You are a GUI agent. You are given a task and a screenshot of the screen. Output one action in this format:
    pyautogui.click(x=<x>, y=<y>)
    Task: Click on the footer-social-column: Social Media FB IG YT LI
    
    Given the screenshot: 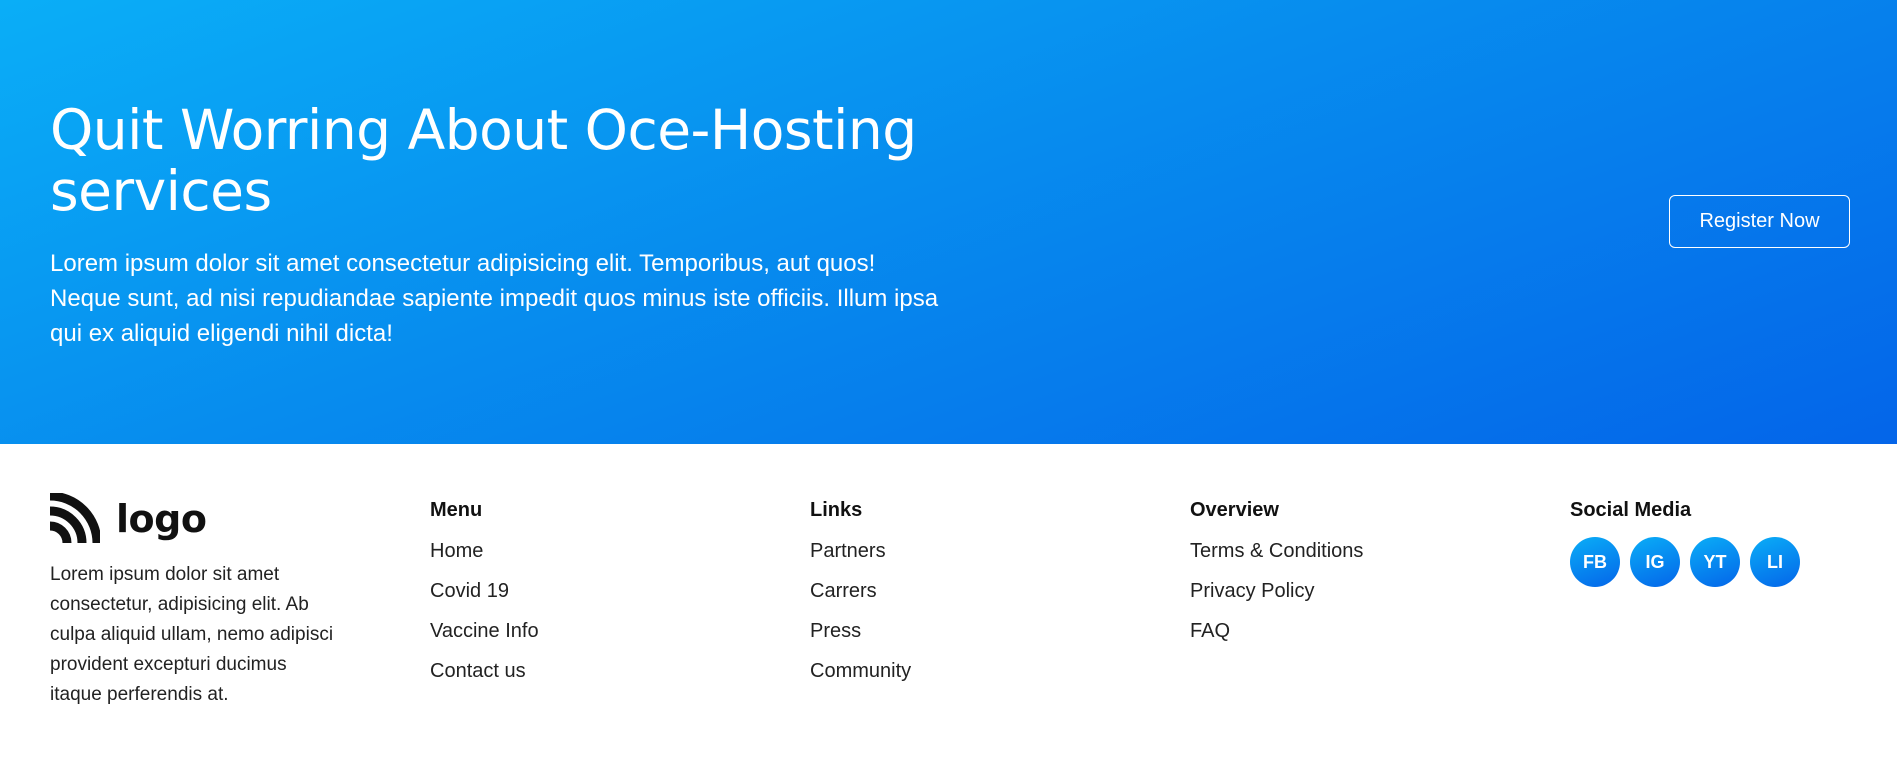 What is the action you would take?
    pyautogui.click(x=1690, y=541)
    